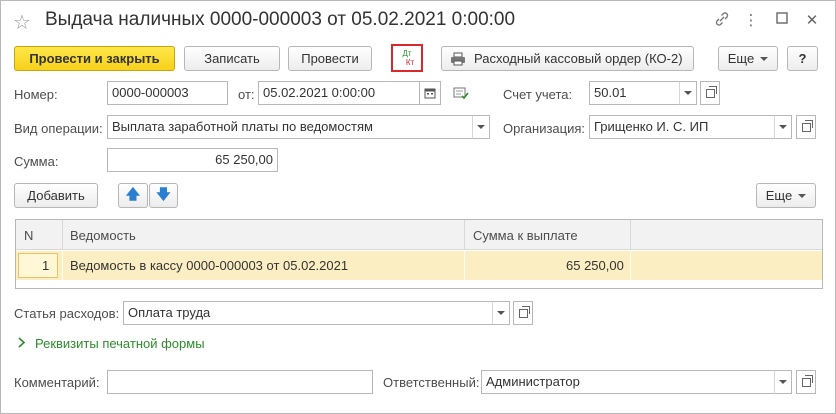 The width and height of the screenshot is (836, 414). Describe the element at coordinates (525, 235) in the screenshot. I see `column-header-amount: Сумма к выплате` at that location.